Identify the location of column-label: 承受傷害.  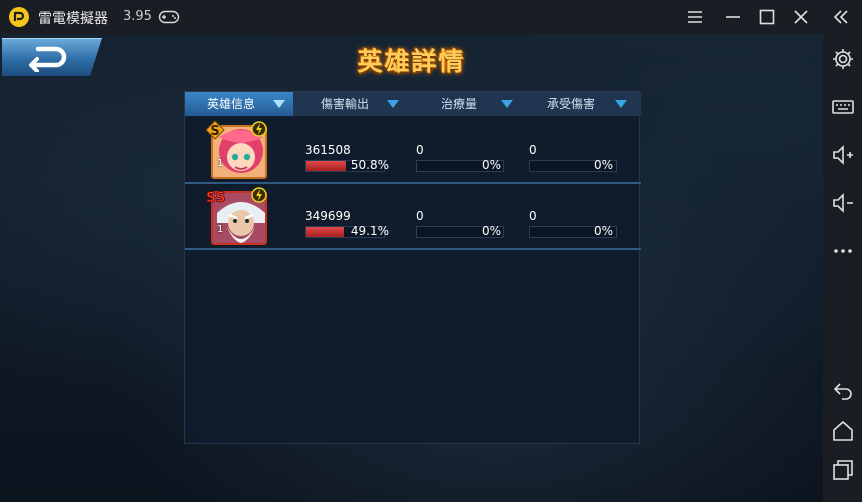
(571, 104).